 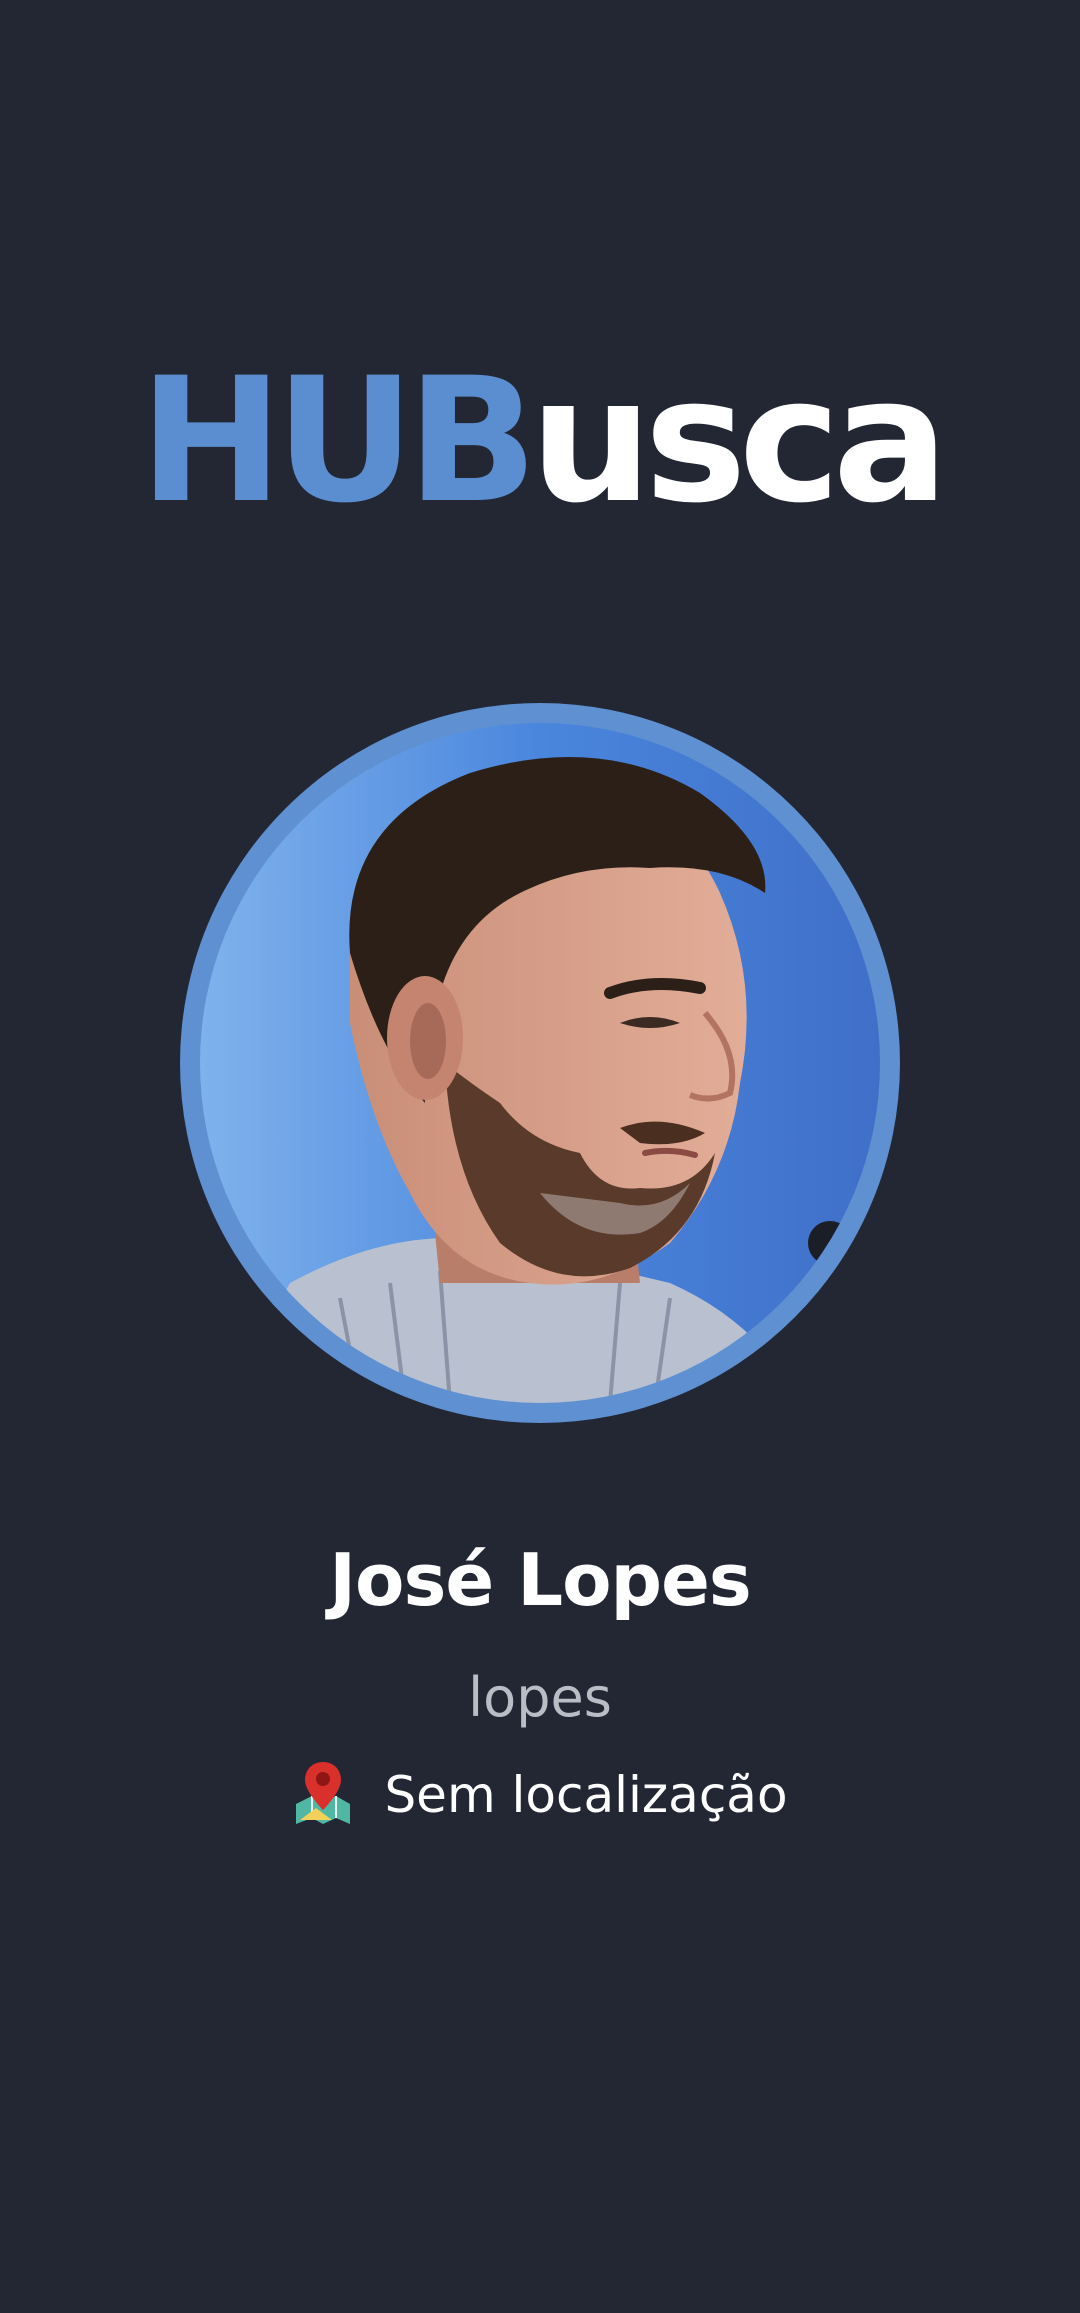 I want to click on profile-location: Sem localização, so click(x=540, y=1795).